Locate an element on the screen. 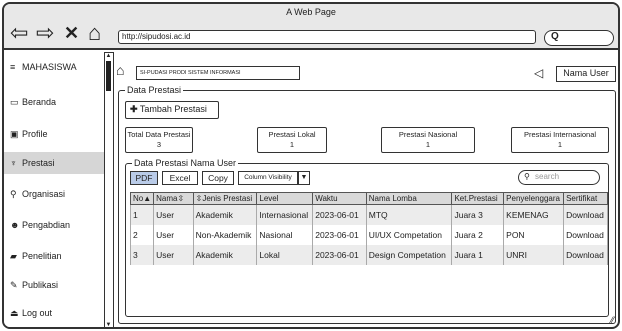 Image resolution: width=622 pixels, height=331 pixels. sidebar-item-label: Penelitian is located at coordinates (42, 256).